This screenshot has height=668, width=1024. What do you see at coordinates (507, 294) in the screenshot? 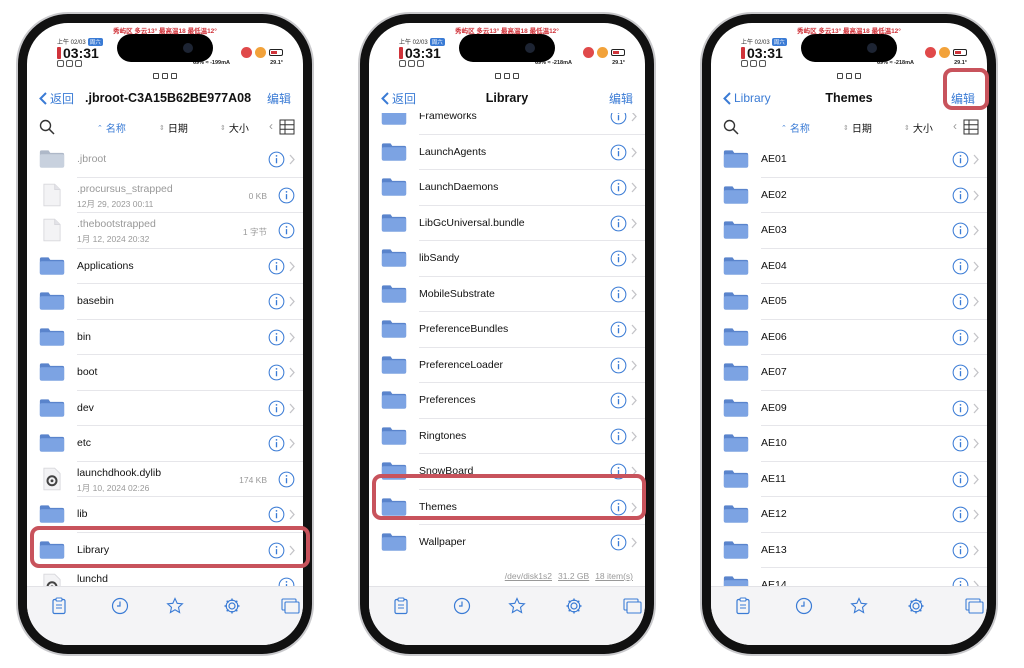
I see `list-item: MobileSubstrate` at bounding box center [507, 294].